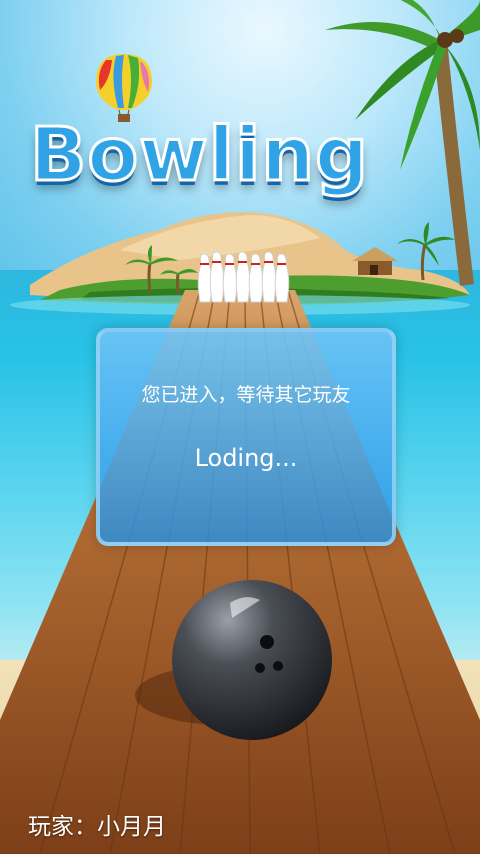  Describe the element at coordinates (199, 155) in the screenshot. I see `game-title: Bowling` at that location.